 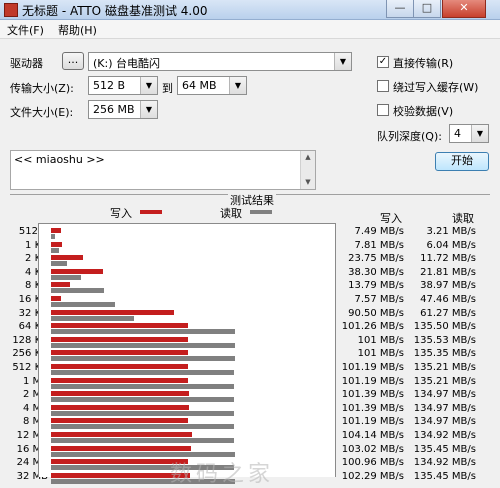 What do you see at coordinates (379, 231) in the screenshot?
I see `write-value: 7.49 MB/s` at bounding box center [379, 231].